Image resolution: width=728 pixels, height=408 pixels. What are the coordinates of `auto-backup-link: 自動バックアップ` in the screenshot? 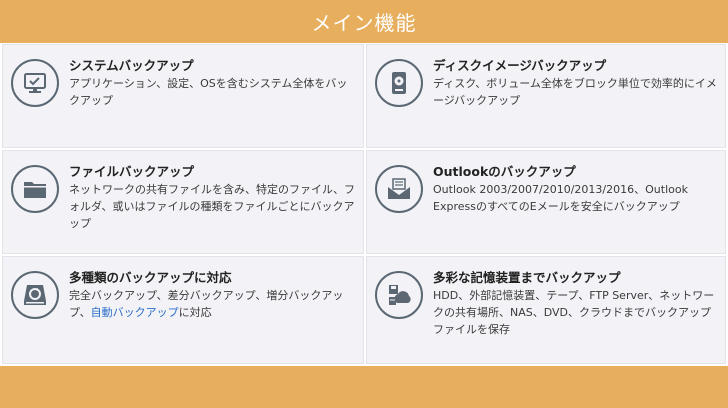 It's located at (135, 312).